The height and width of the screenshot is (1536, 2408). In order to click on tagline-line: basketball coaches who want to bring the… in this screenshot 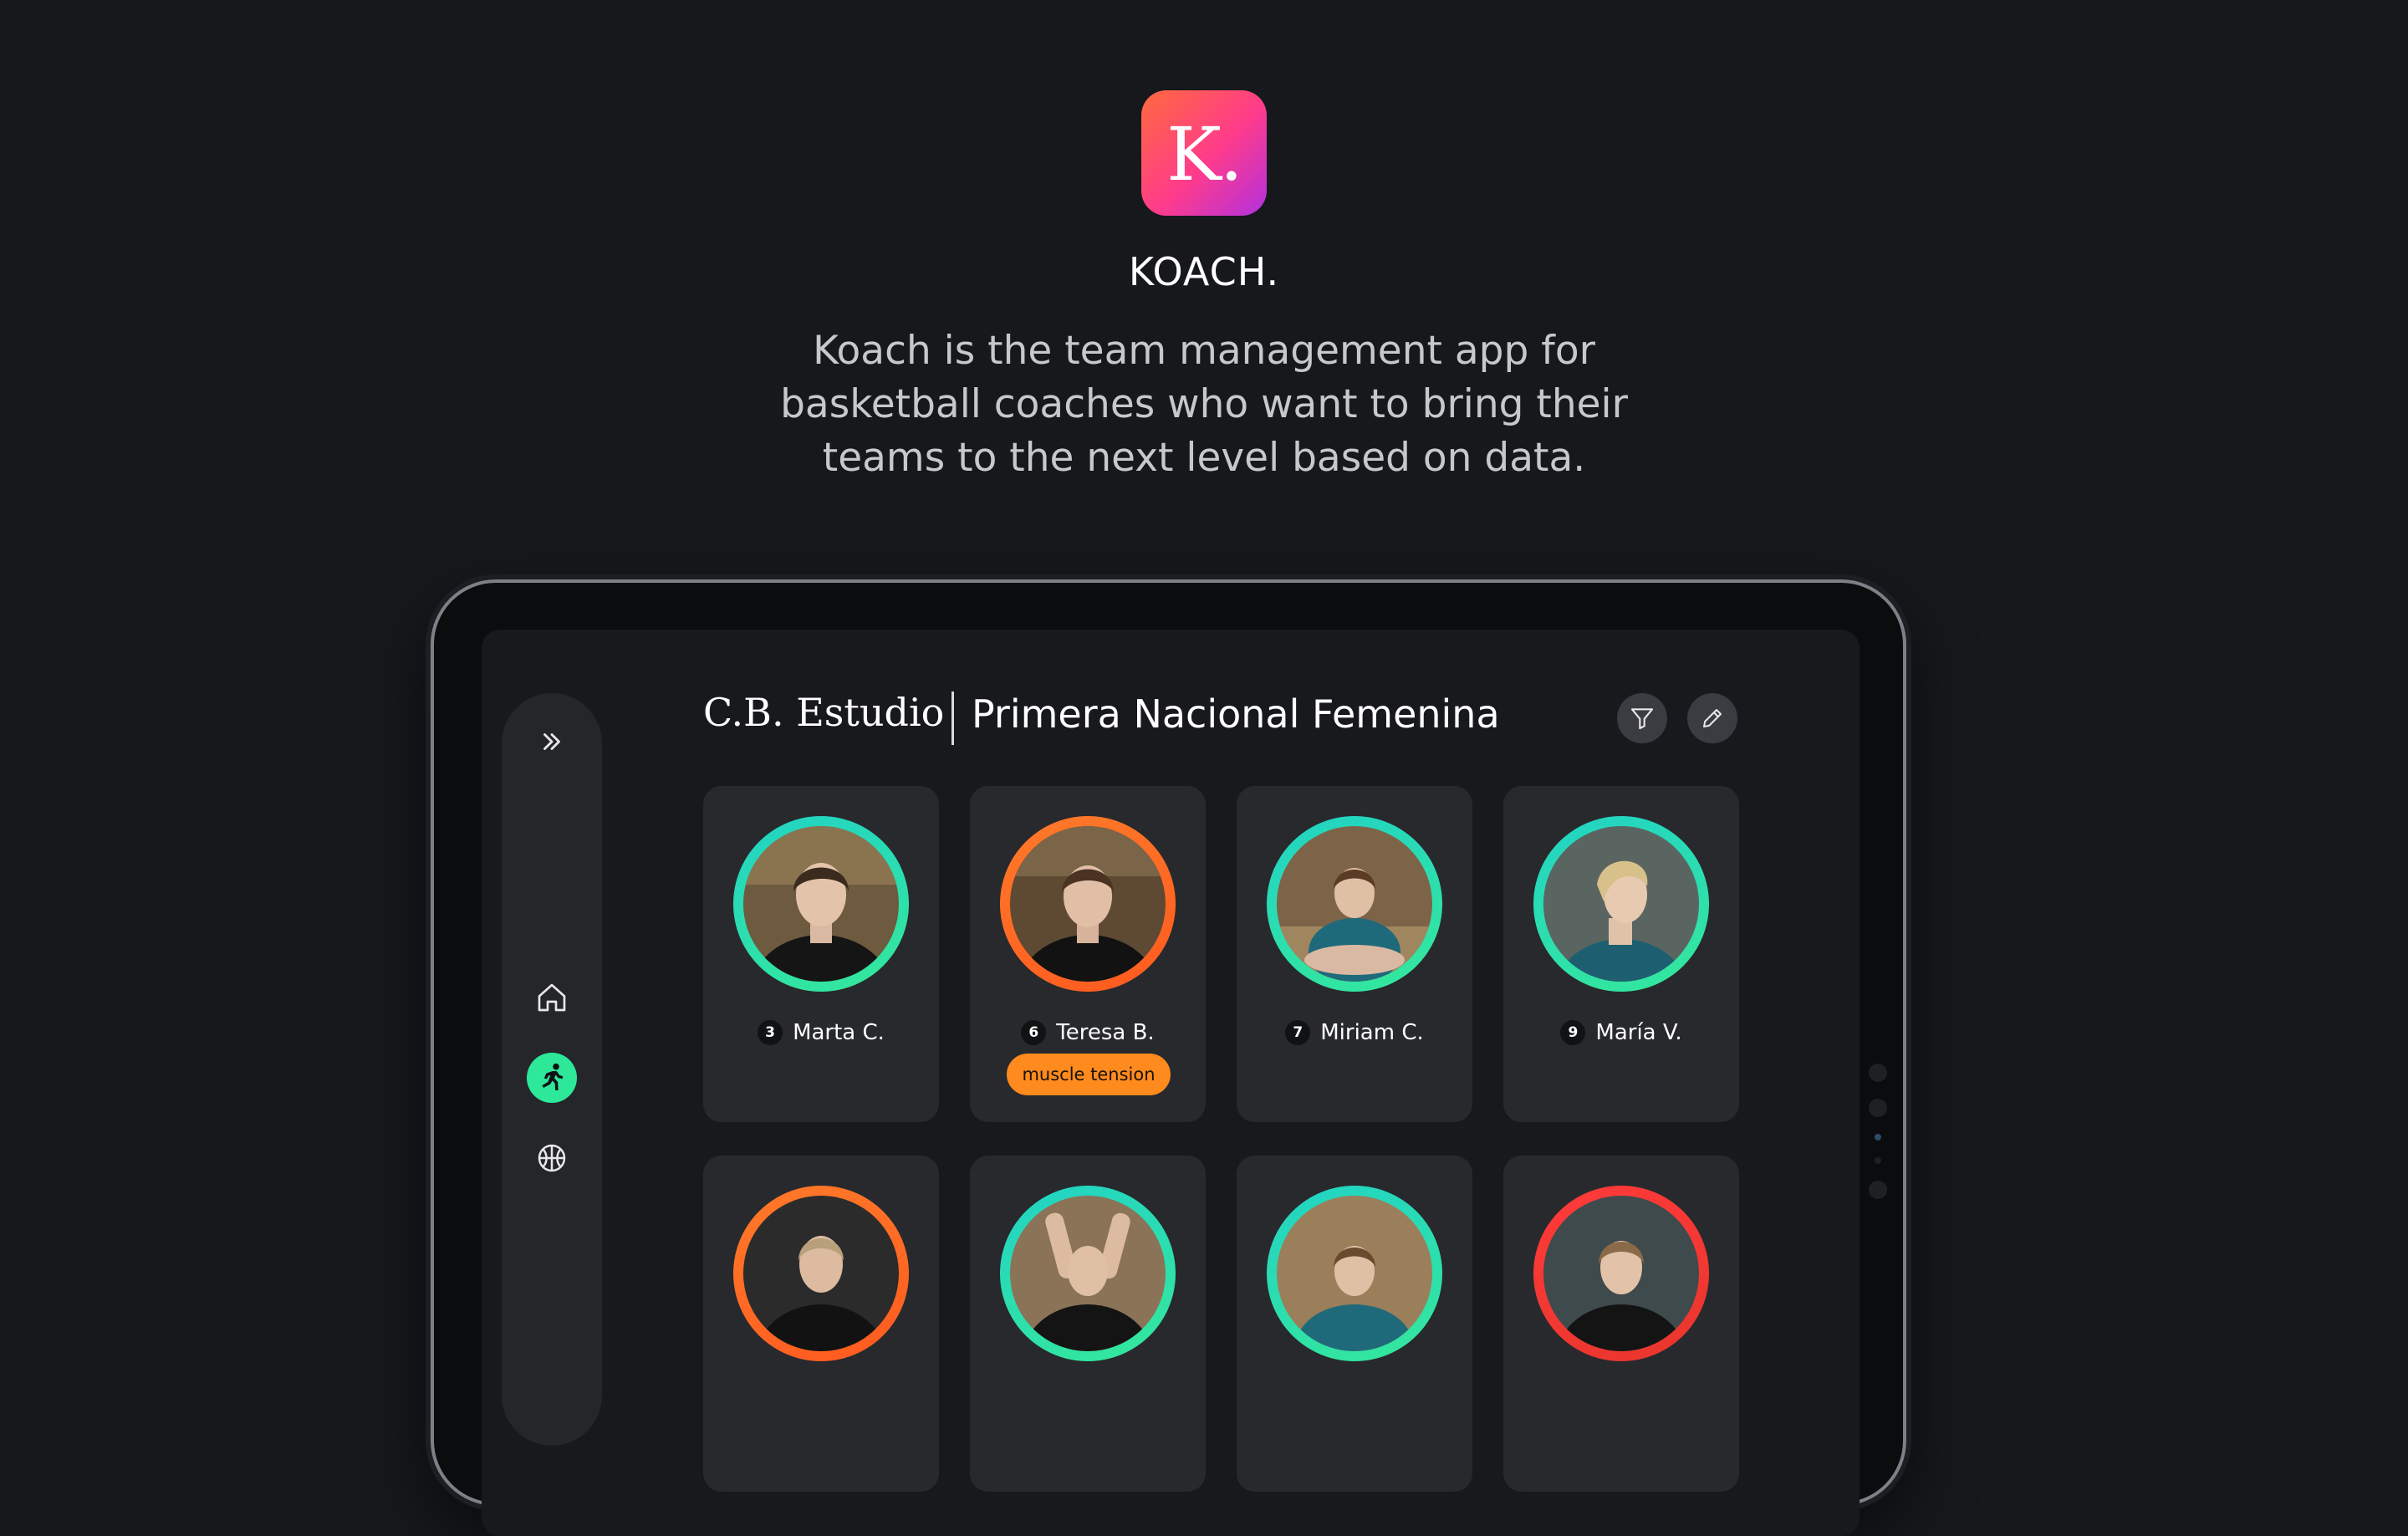, I will do `click(1204, 404)`.